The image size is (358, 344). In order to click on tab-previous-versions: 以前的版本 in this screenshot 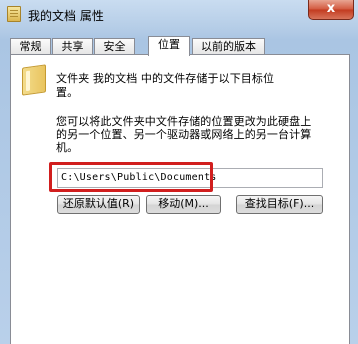, I will do `click(228, 46)`.